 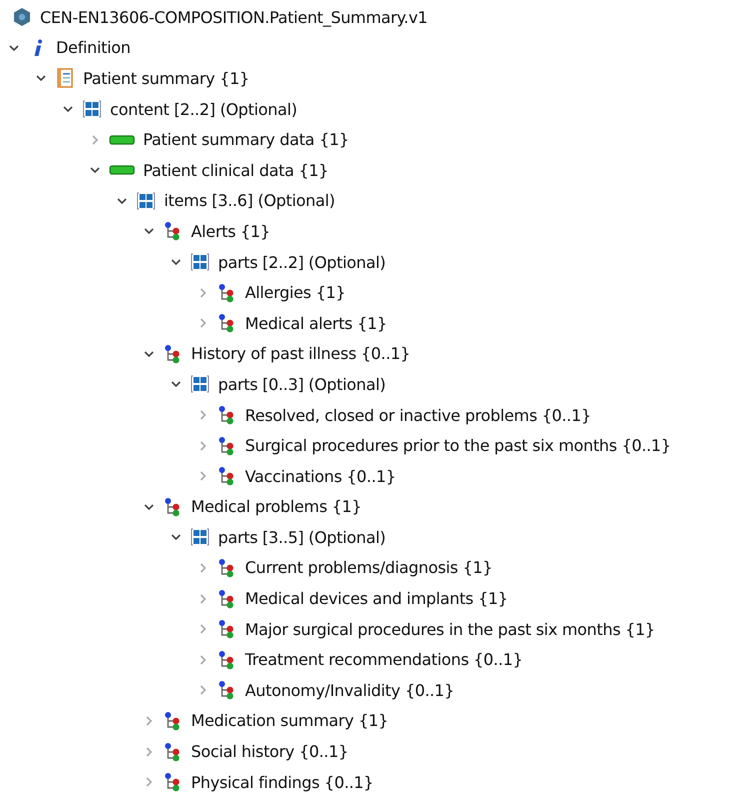 I want to click on tree-node-label: Vaccinations {0..1}, so click(x=320, y=476).